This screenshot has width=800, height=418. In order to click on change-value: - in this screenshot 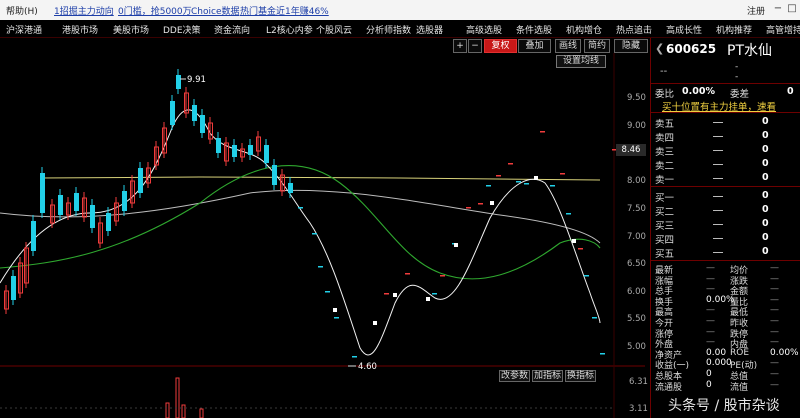, I will do `click(737, 67)`.